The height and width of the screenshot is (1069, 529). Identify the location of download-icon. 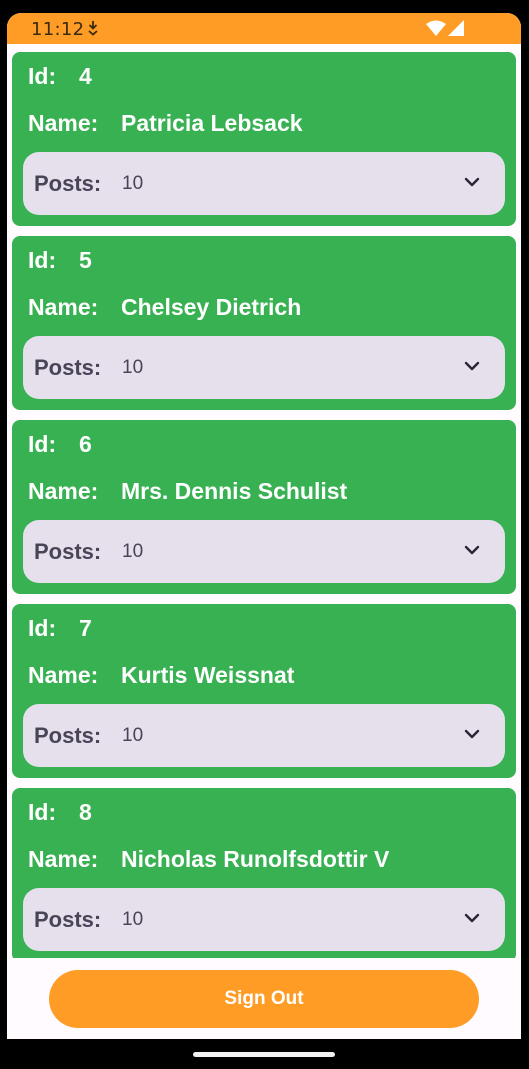
(93, 28).